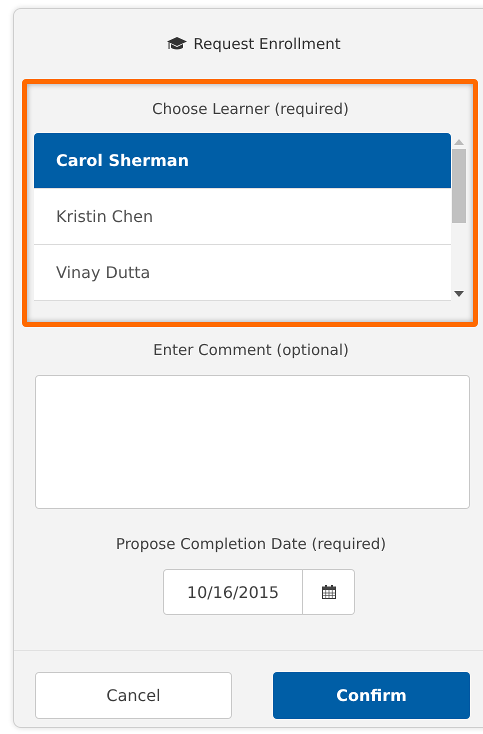 The image size is (483, 734). I want to click on field-label: Enter Comment (optional), so click(251, 350).